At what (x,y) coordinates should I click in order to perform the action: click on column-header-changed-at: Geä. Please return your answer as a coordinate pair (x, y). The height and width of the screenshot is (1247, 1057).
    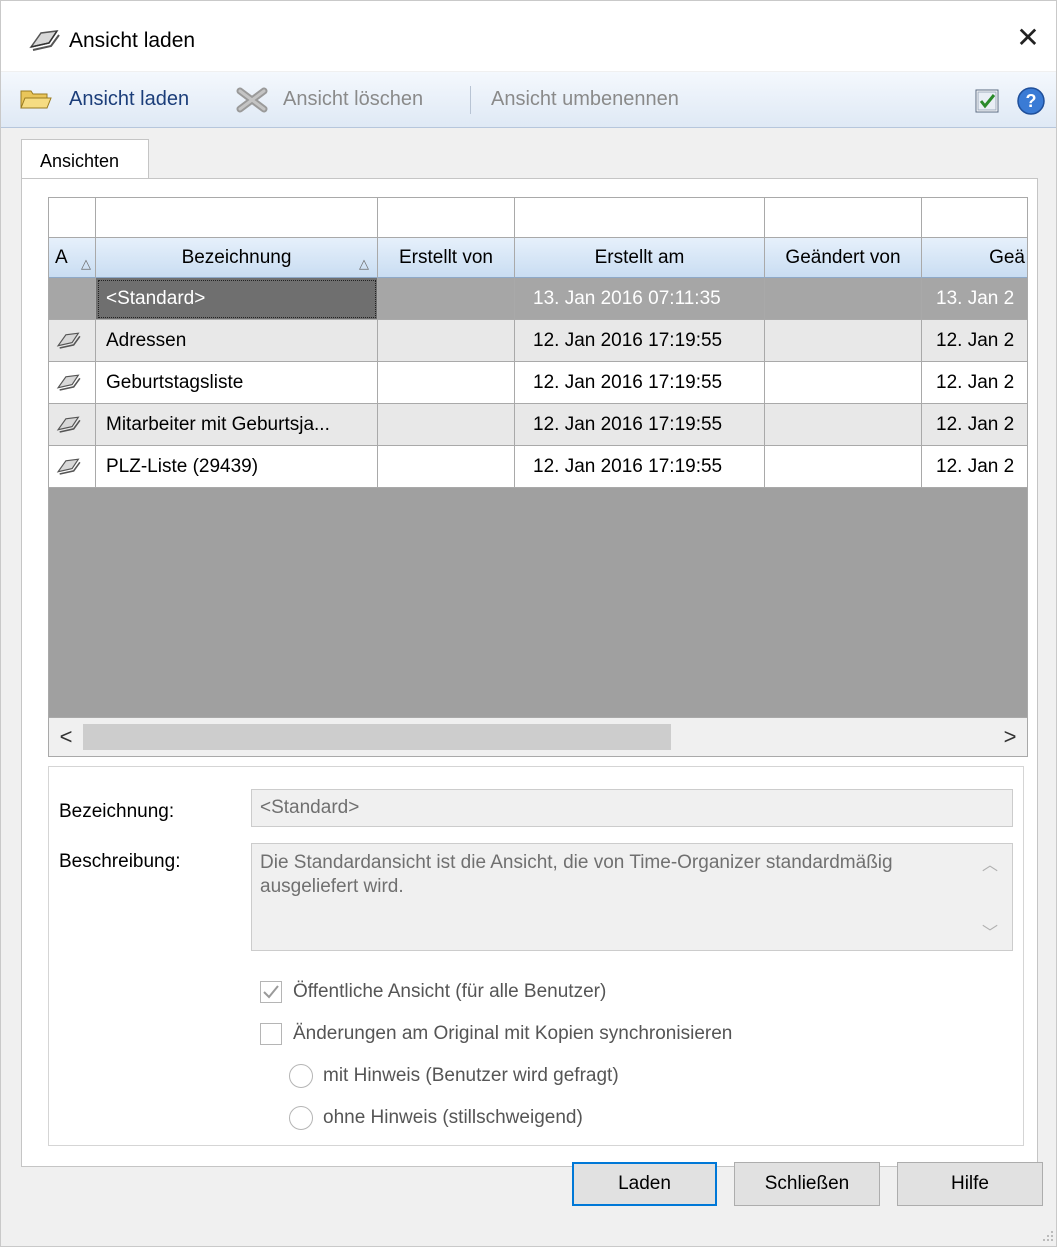
    Looking at the image, I should click on (974, 258).